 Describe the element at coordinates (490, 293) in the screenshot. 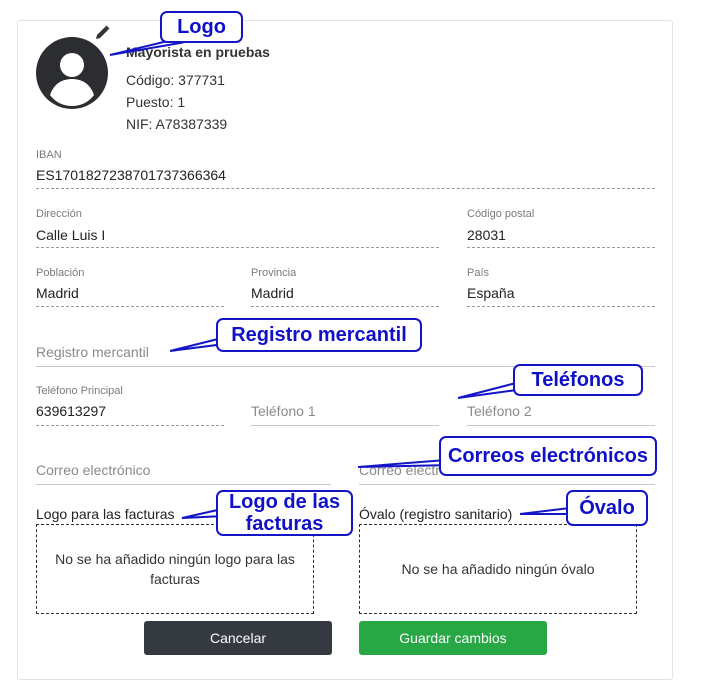

I see `country-field: España` at that location.